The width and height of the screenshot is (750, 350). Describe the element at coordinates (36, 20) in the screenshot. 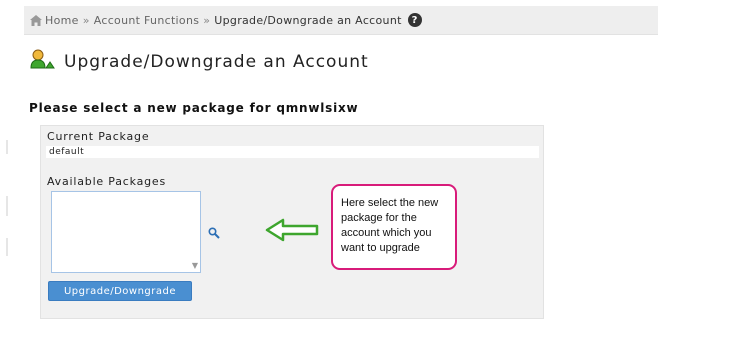

I see `home-icon` at that location.